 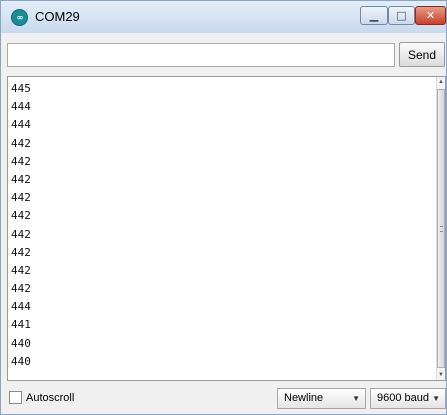 I want to click on close-button: ✕, so click(x=430, y=15).